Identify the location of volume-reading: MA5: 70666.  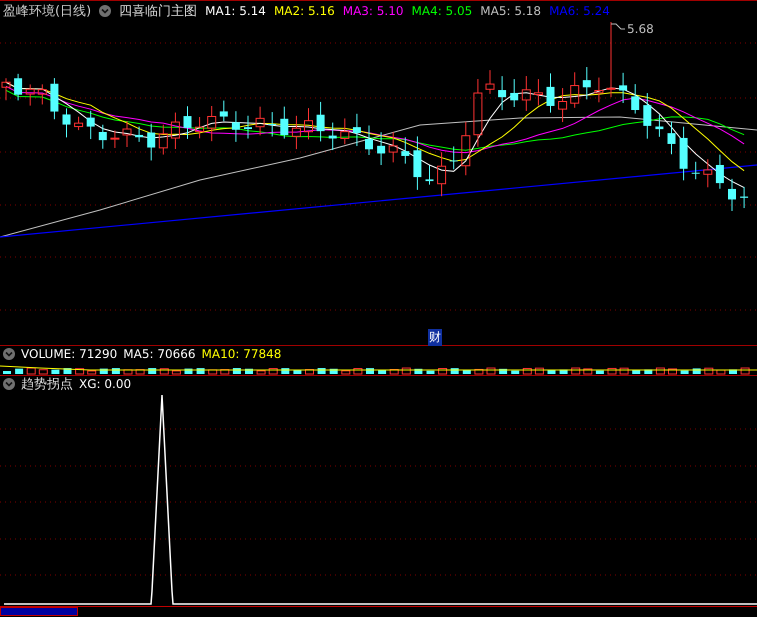
(159, 353).